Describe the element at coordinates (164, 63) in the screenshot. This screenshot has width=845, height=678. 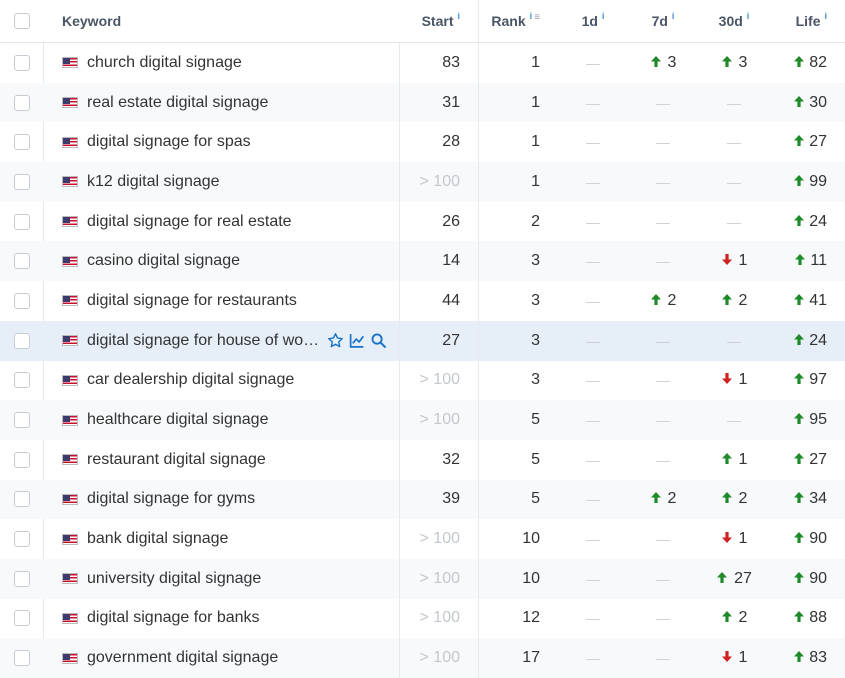
I see `keyword-text: church digital signage` at that location.